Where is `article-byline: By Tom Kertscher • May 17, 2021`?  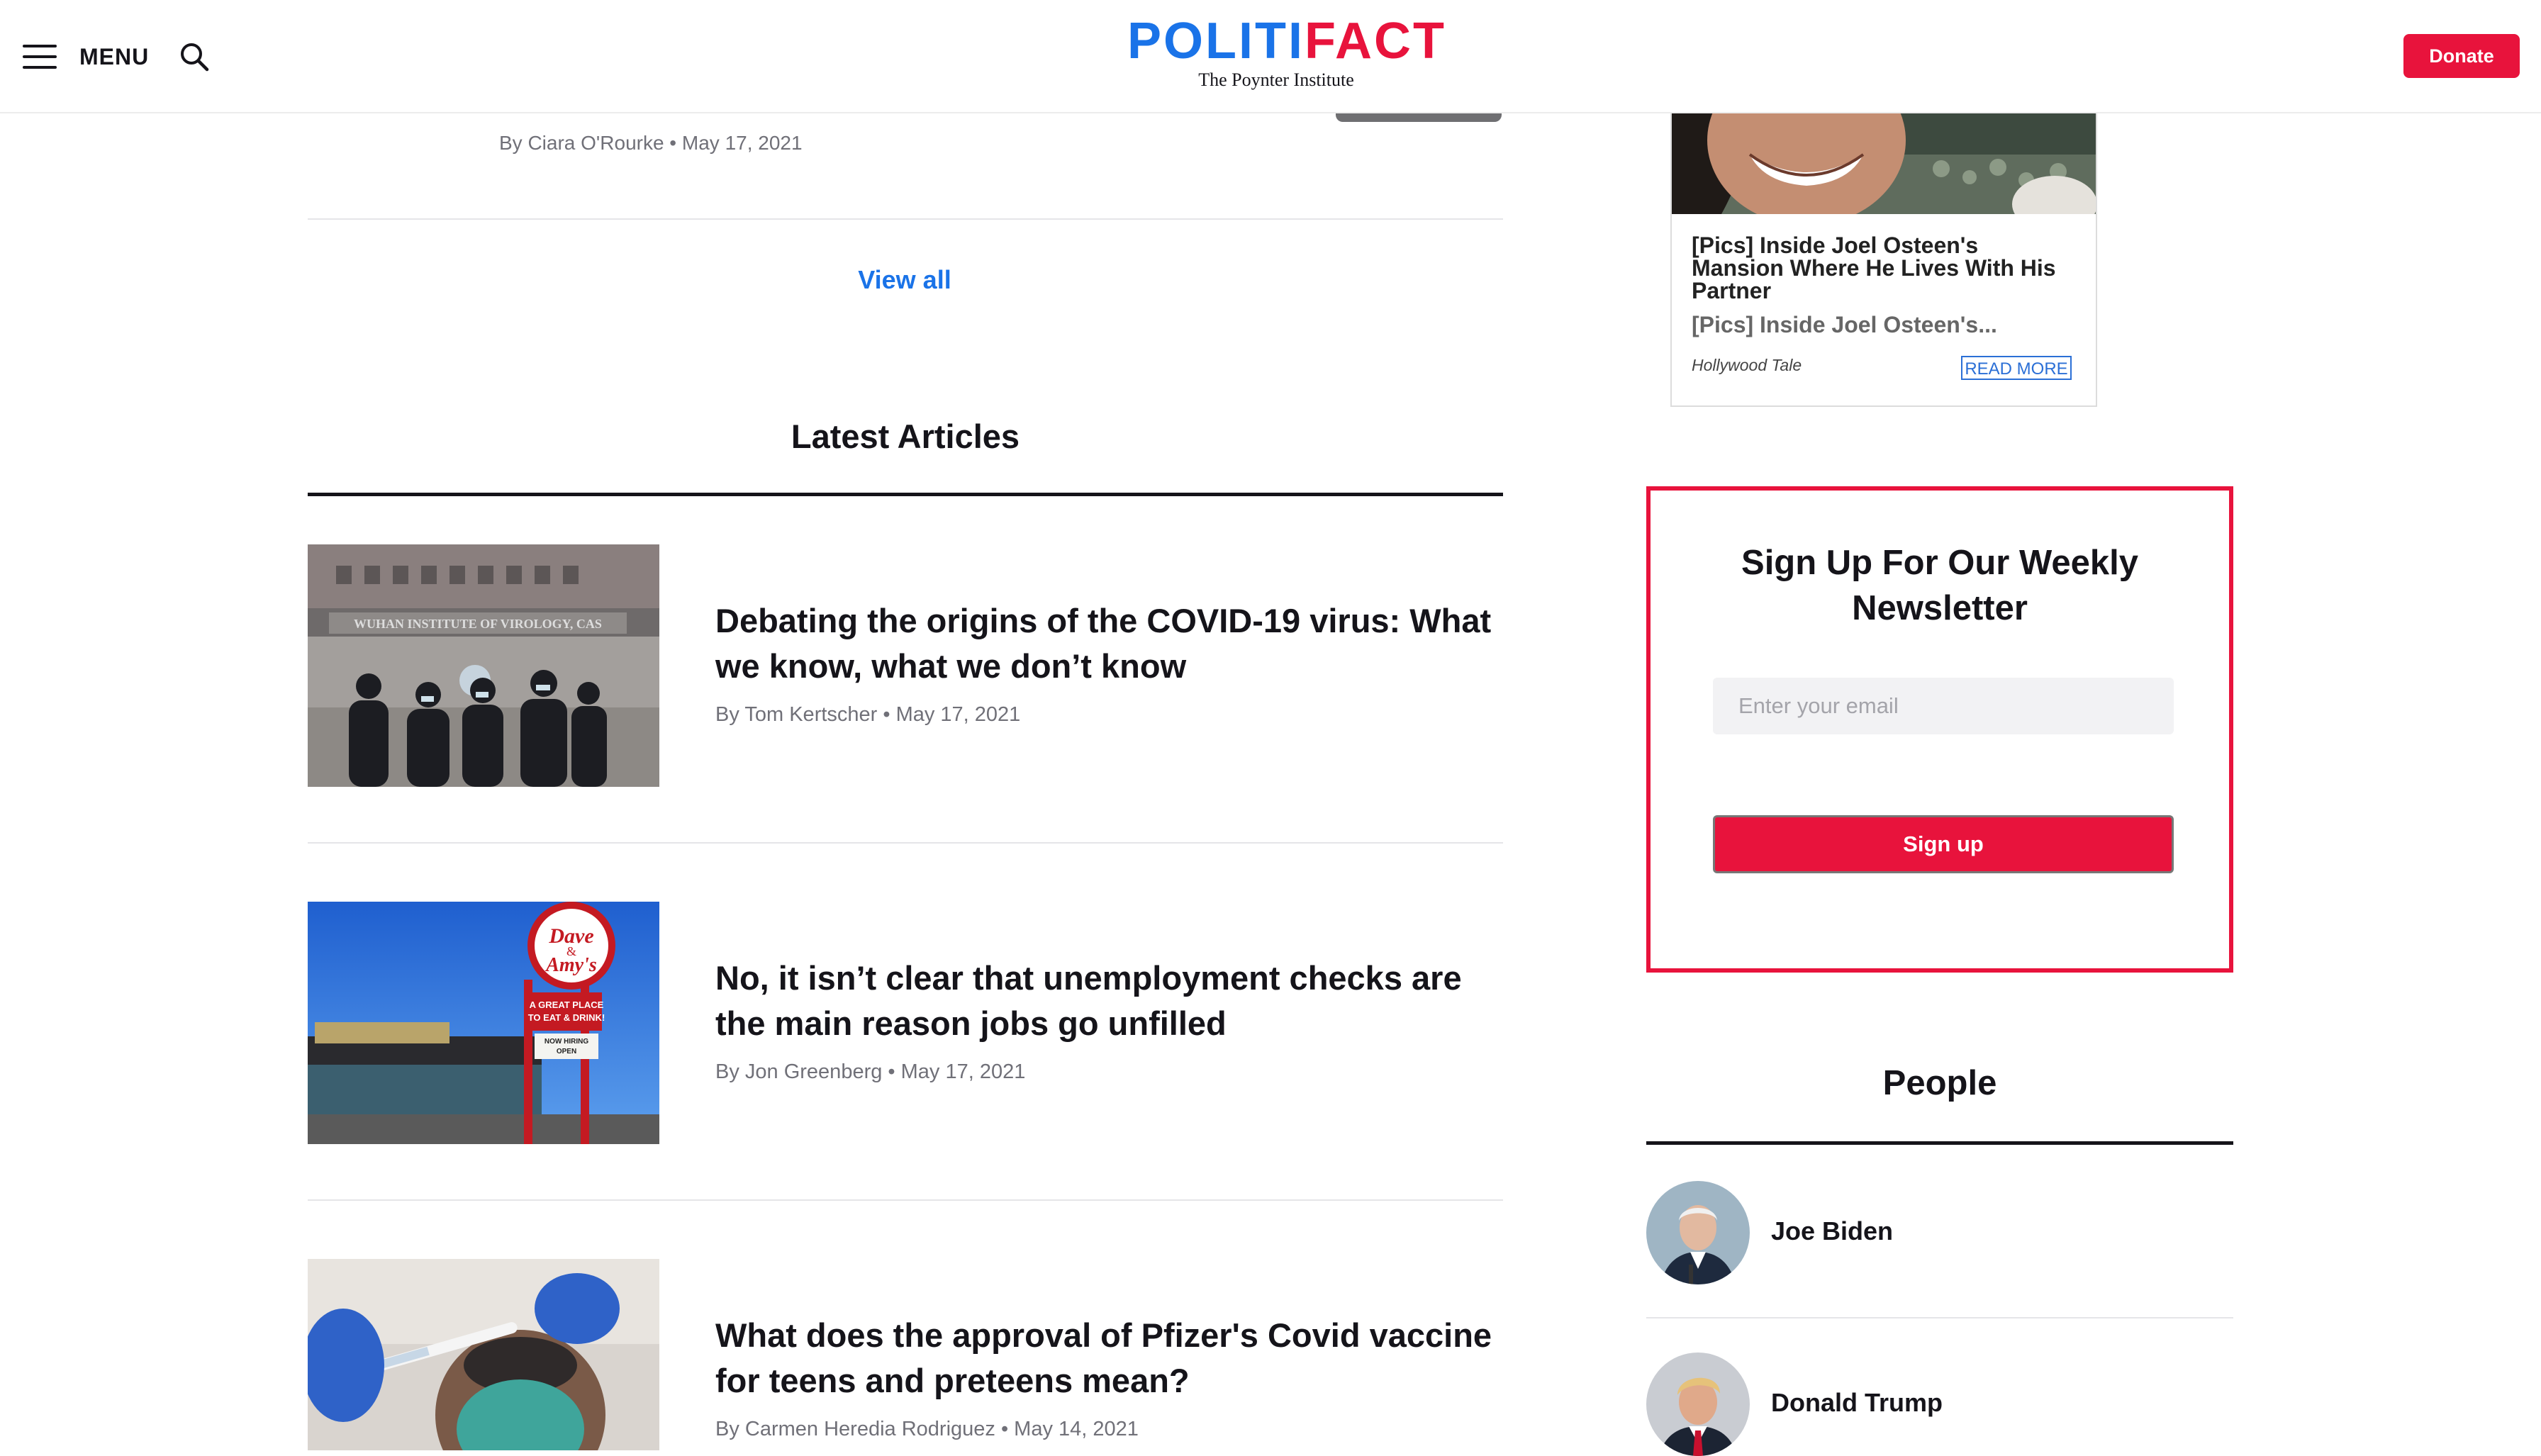
article-byline: By Tom Kertscher • May 17, 2021 is located at coordinates (868, 715).